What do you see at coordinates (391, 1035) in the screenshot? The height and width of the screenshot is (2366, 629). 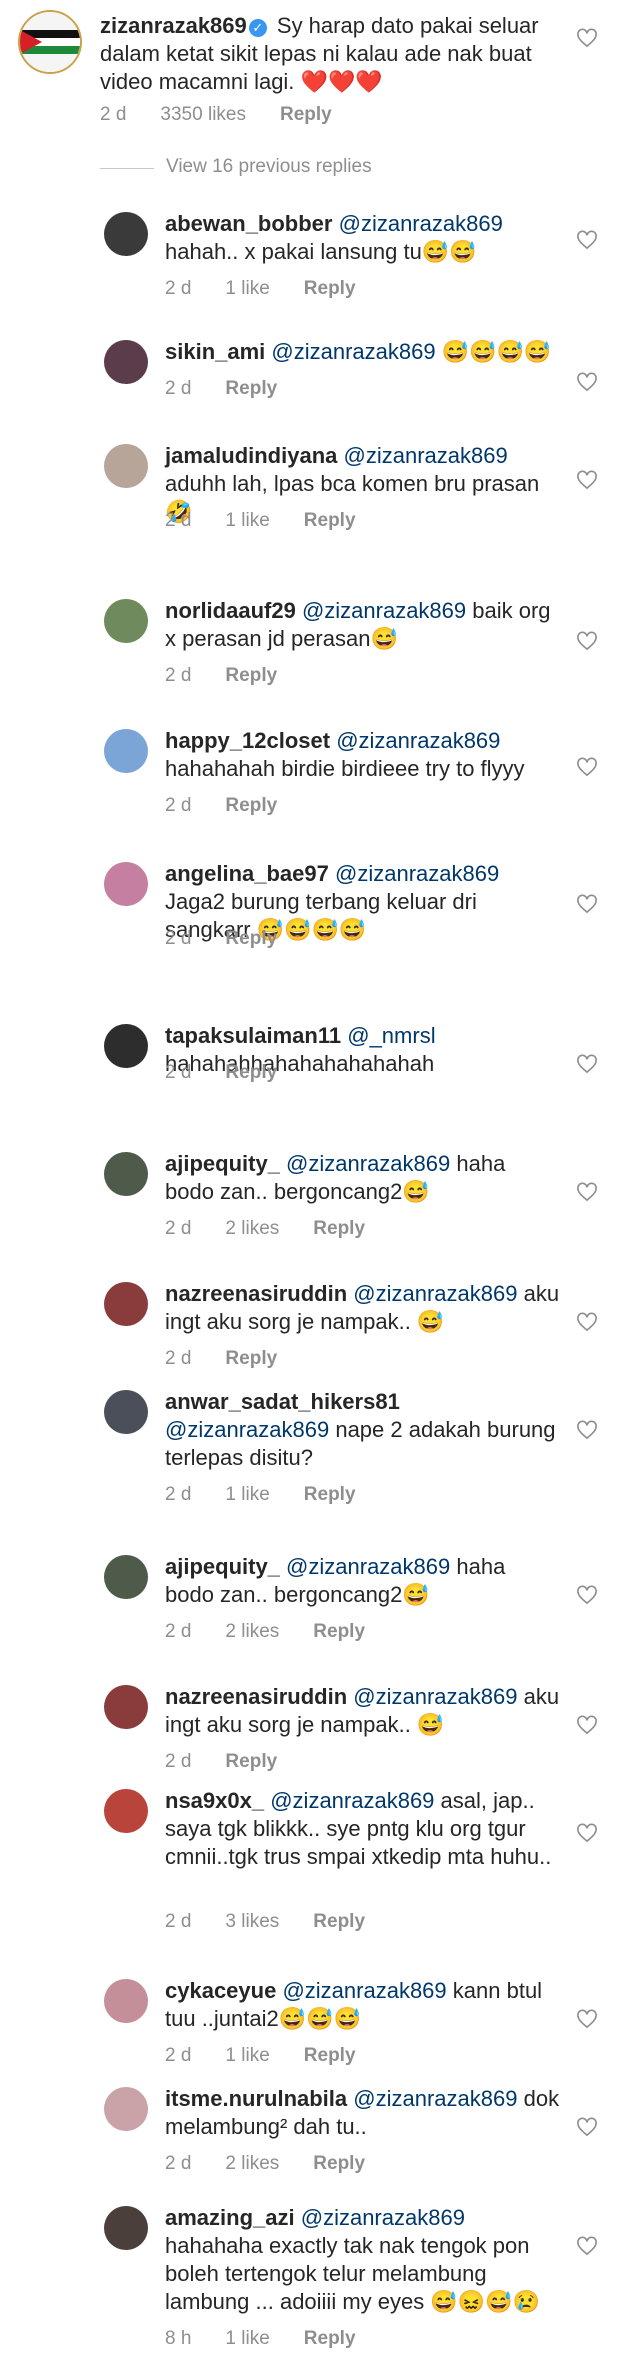 I see `mention-link: @_nmrsl` at bounding box center [391, 1035].